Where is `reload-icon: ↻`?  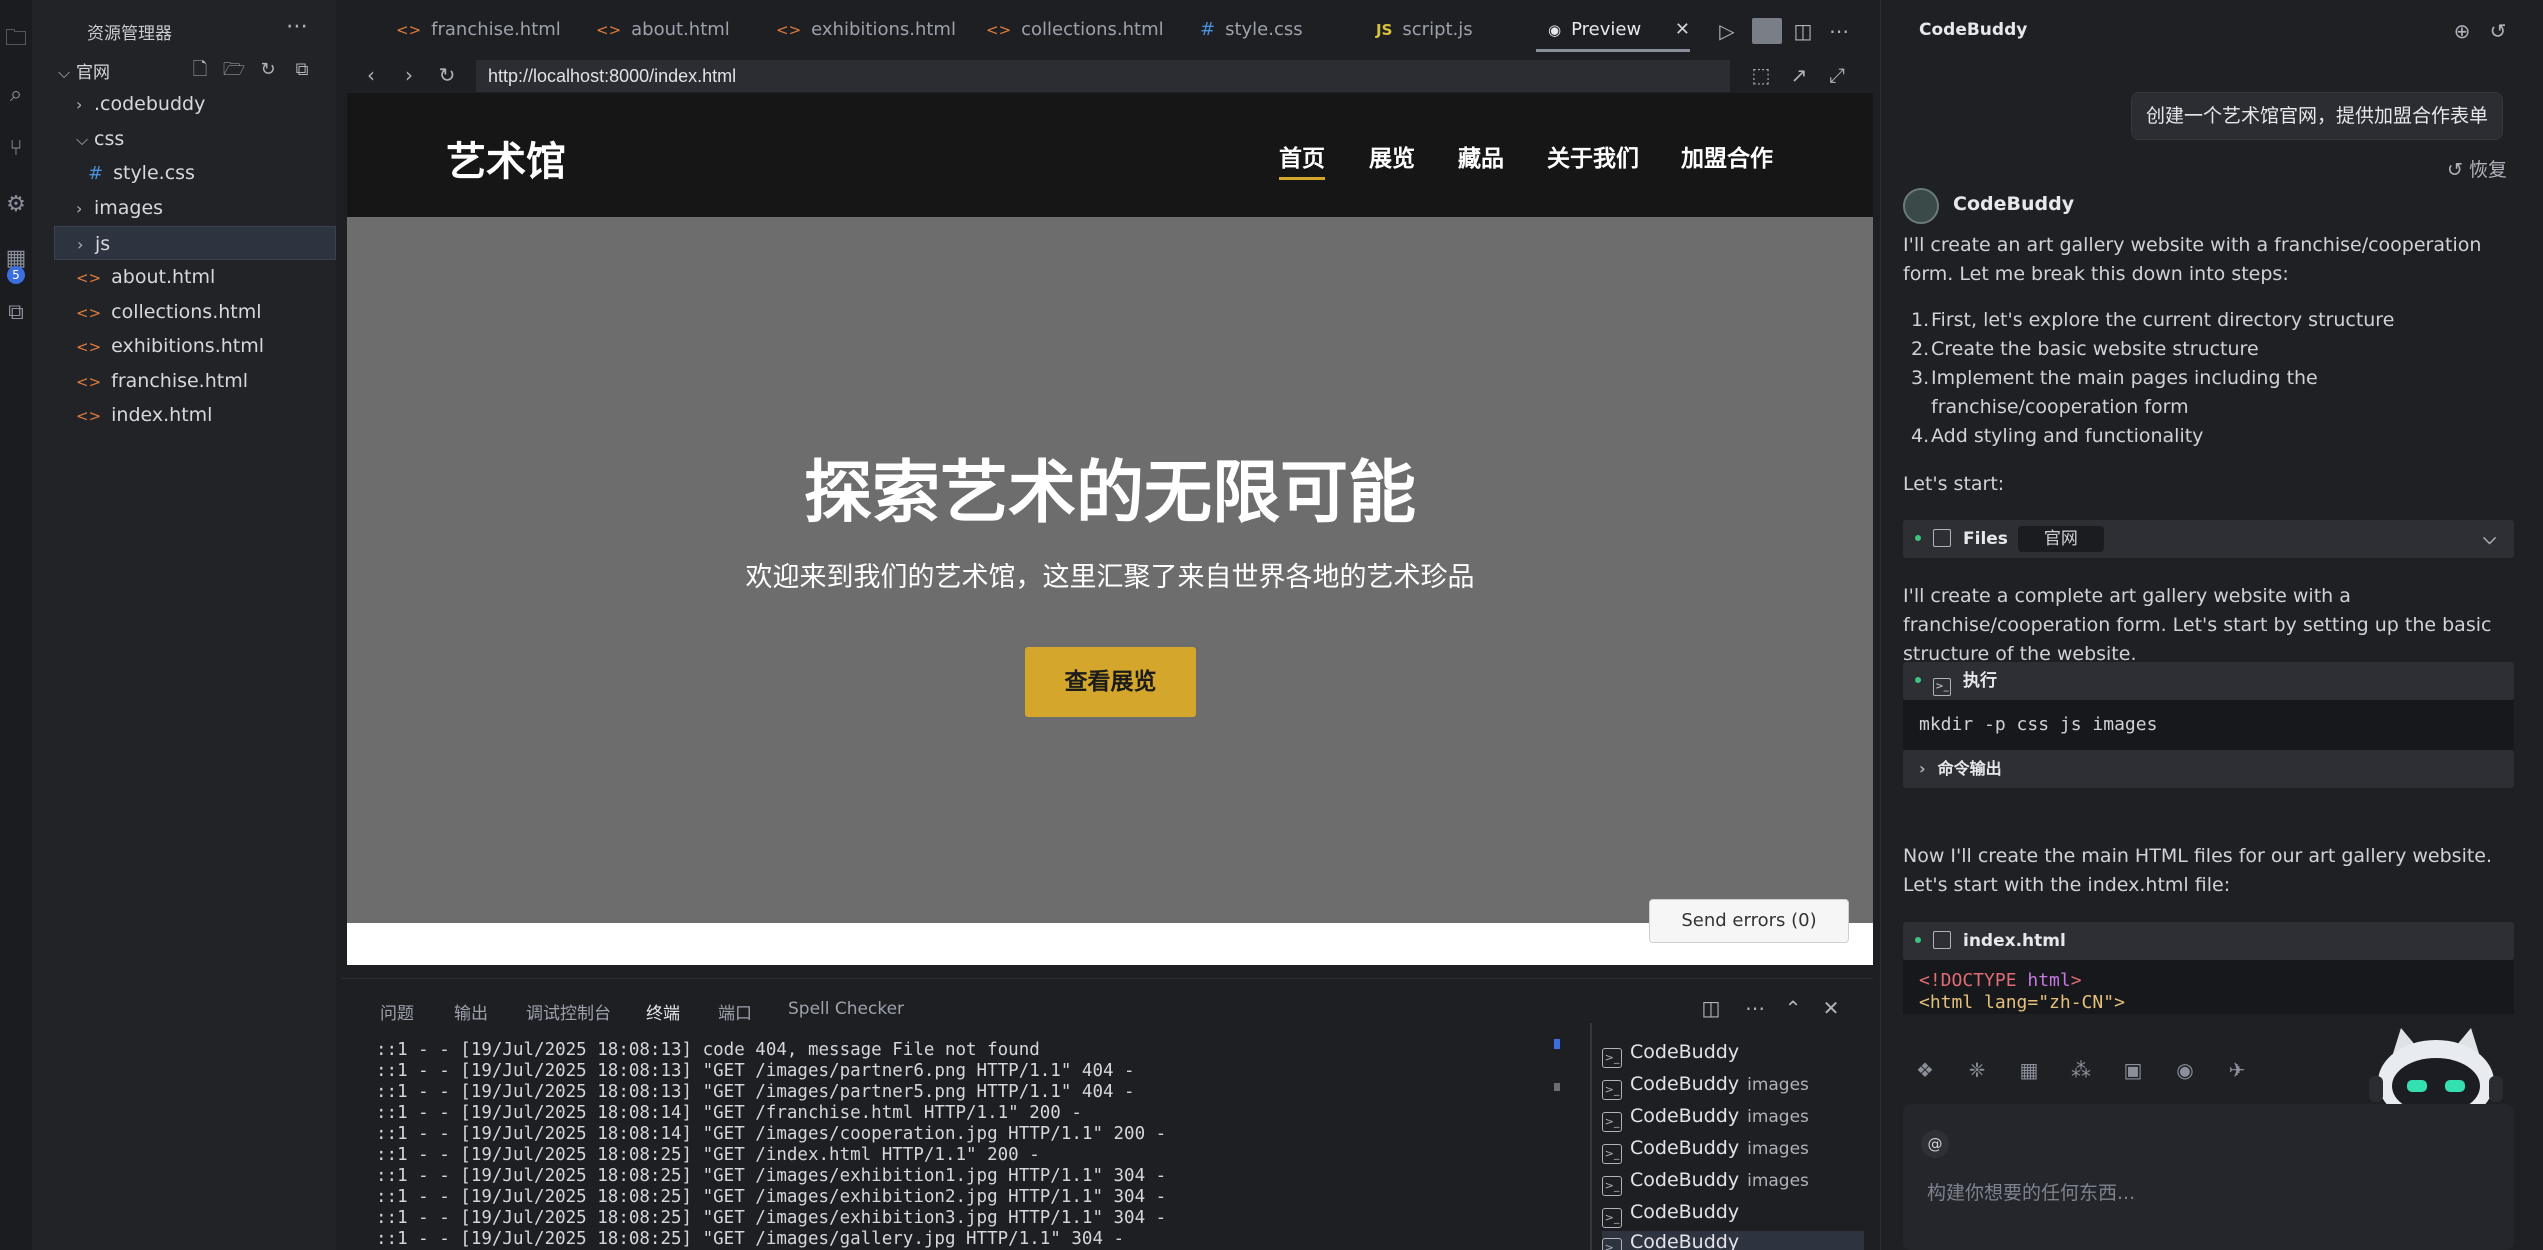
reload-icon: ↻ is located at coordinates (447, 75).